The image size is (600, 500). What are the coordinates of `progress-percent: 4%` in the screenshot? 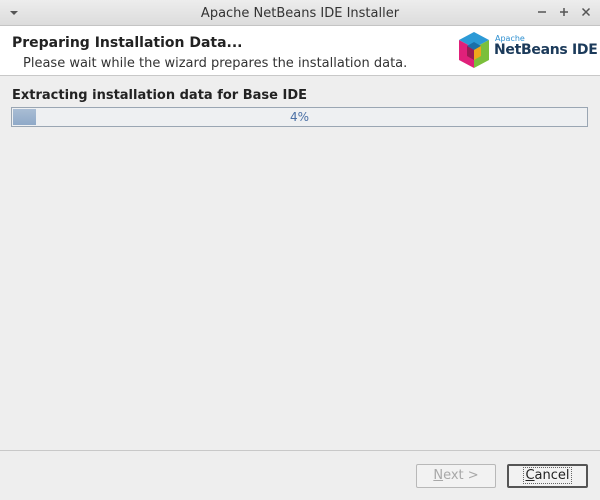 It's located at (299, 117).